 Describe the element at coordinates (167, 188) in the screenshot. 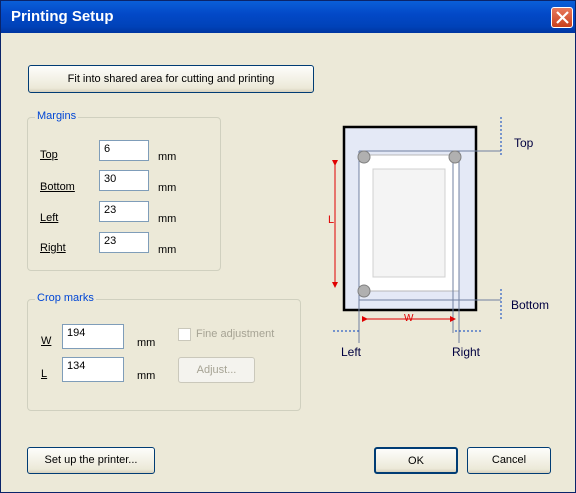

I see `margin-bottom-unit: mm` at that location.